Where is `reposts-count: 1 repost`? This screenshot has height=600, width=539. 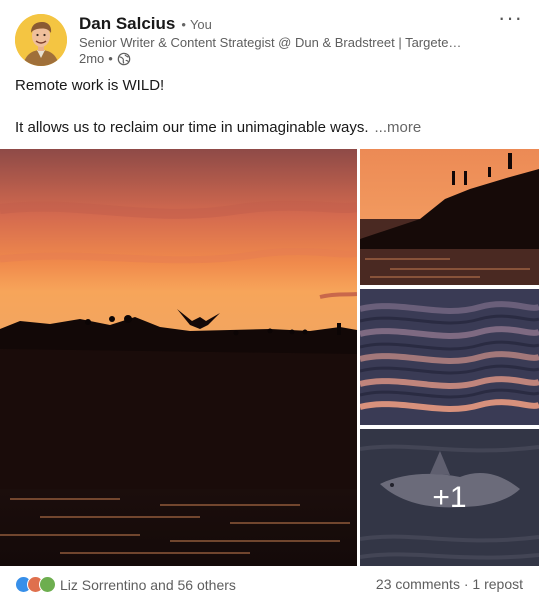 reposts-count: 1 repost is located at coordinates (497, 584).